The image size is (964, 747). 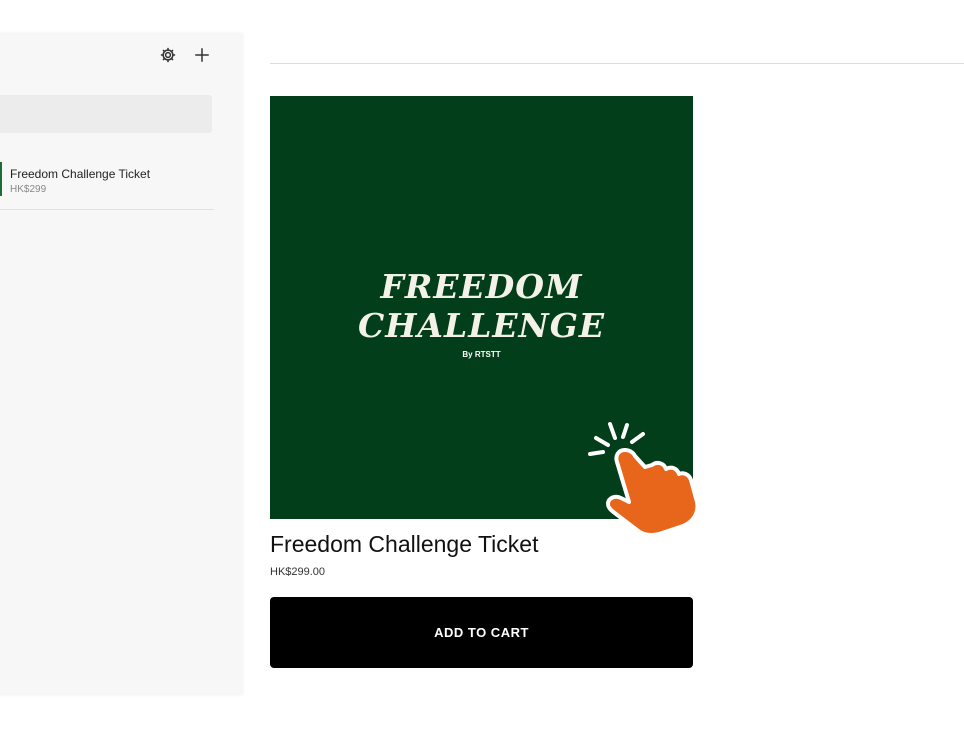 What do you see at coordinates (481, 286) in the screenshot?
I see `image-title-line1: FREEDOM` at bounding box center [481, 286].